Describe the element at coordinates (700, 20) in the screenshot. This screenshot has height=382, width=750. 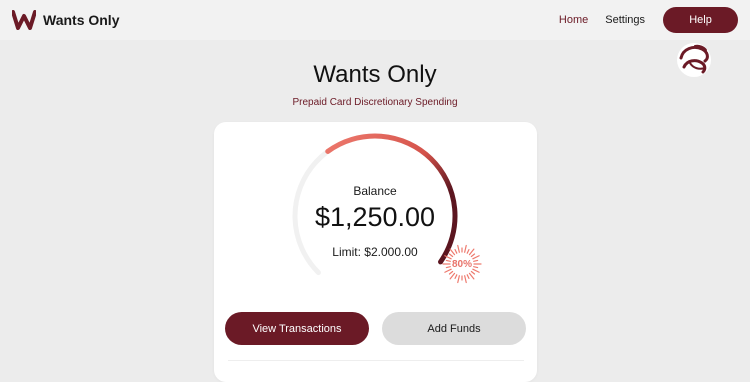
I see `help-button: Help` at that location.